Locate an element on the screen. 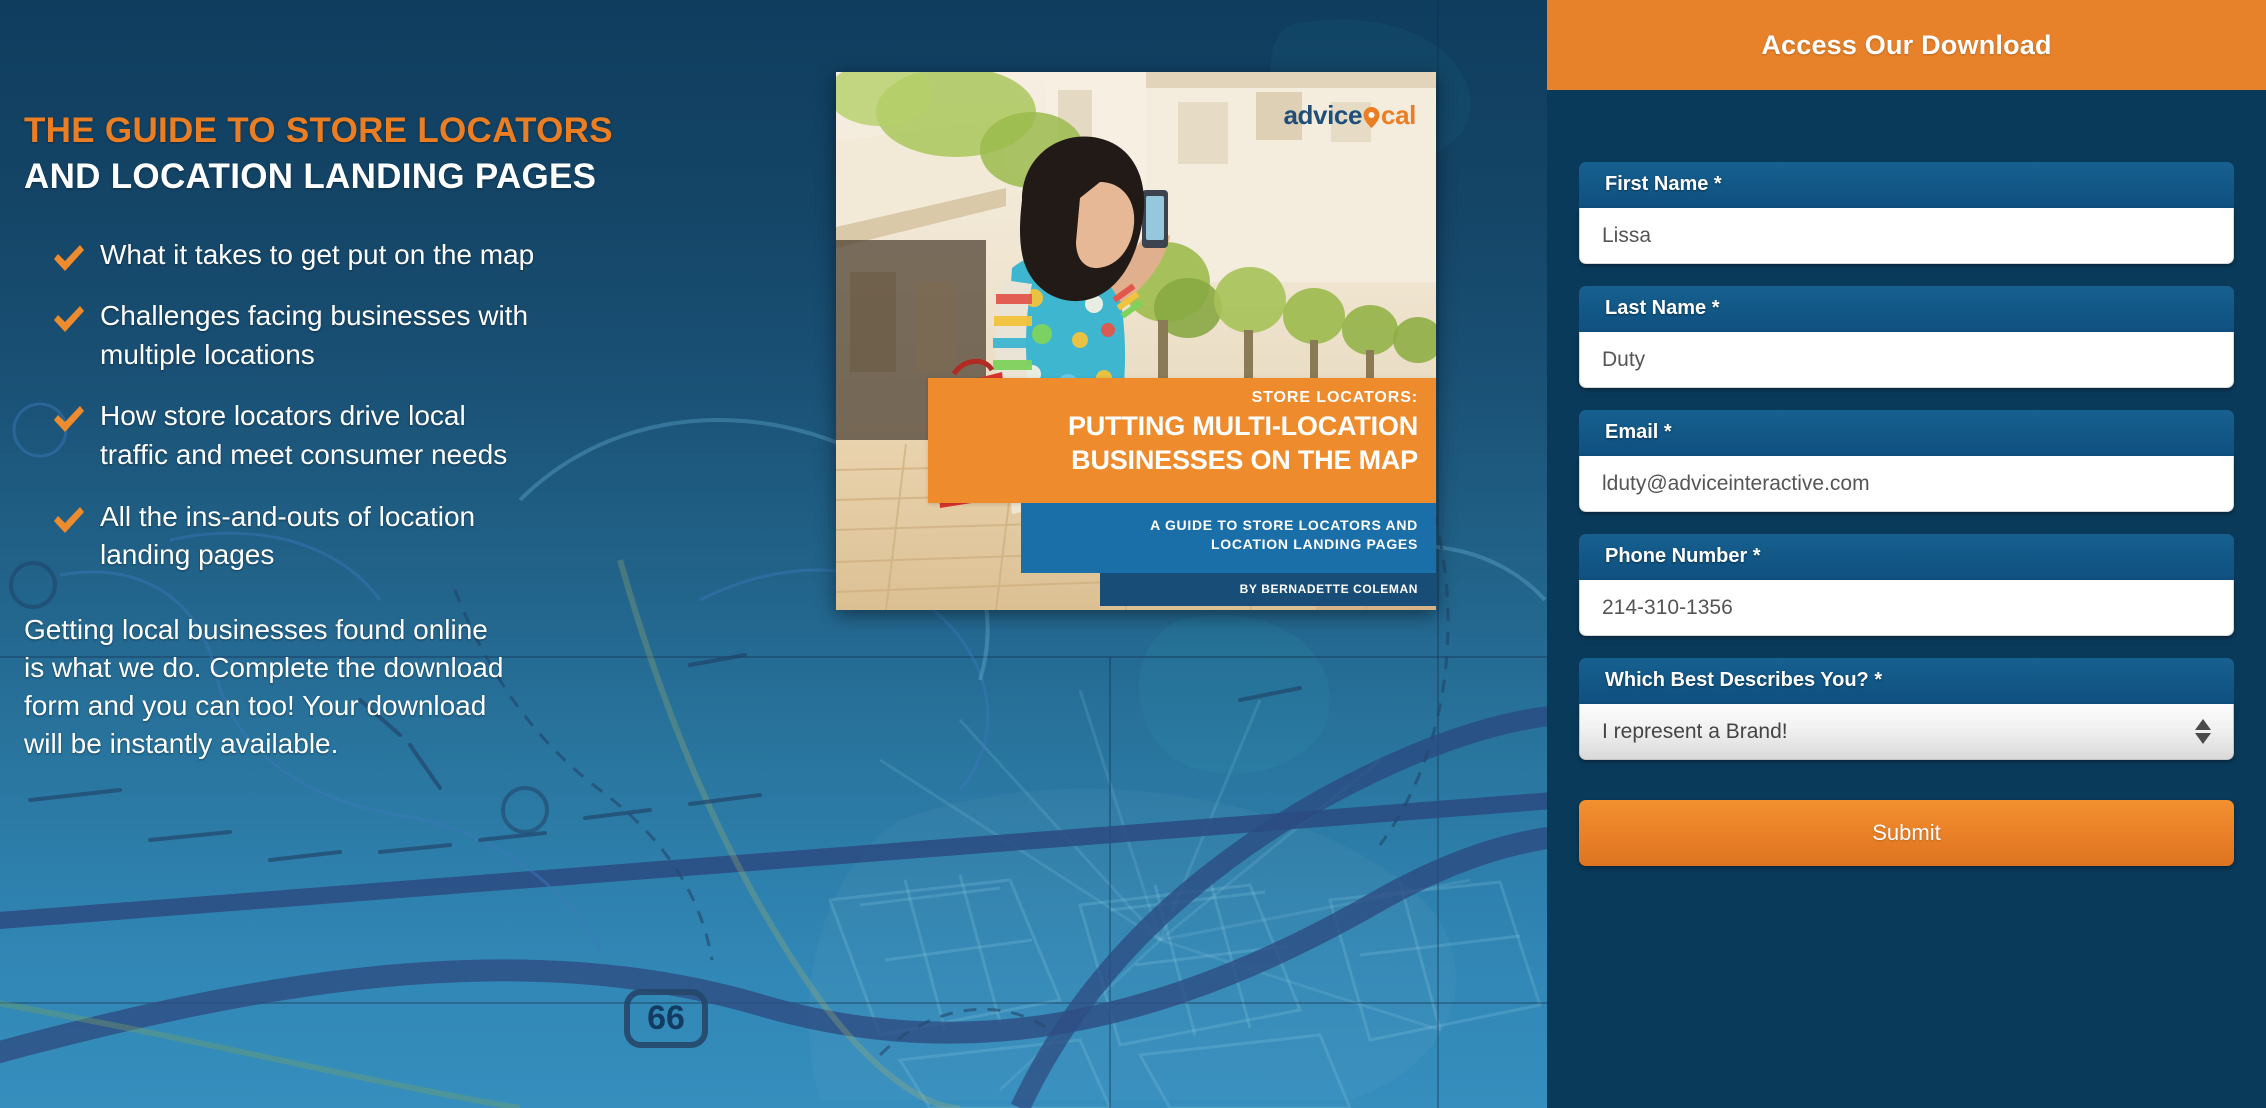 This screenshot has width=2266, height=1108. cover-author-band: BY BERNADETTE COLEMAN is located at coordinates (1268, 589).